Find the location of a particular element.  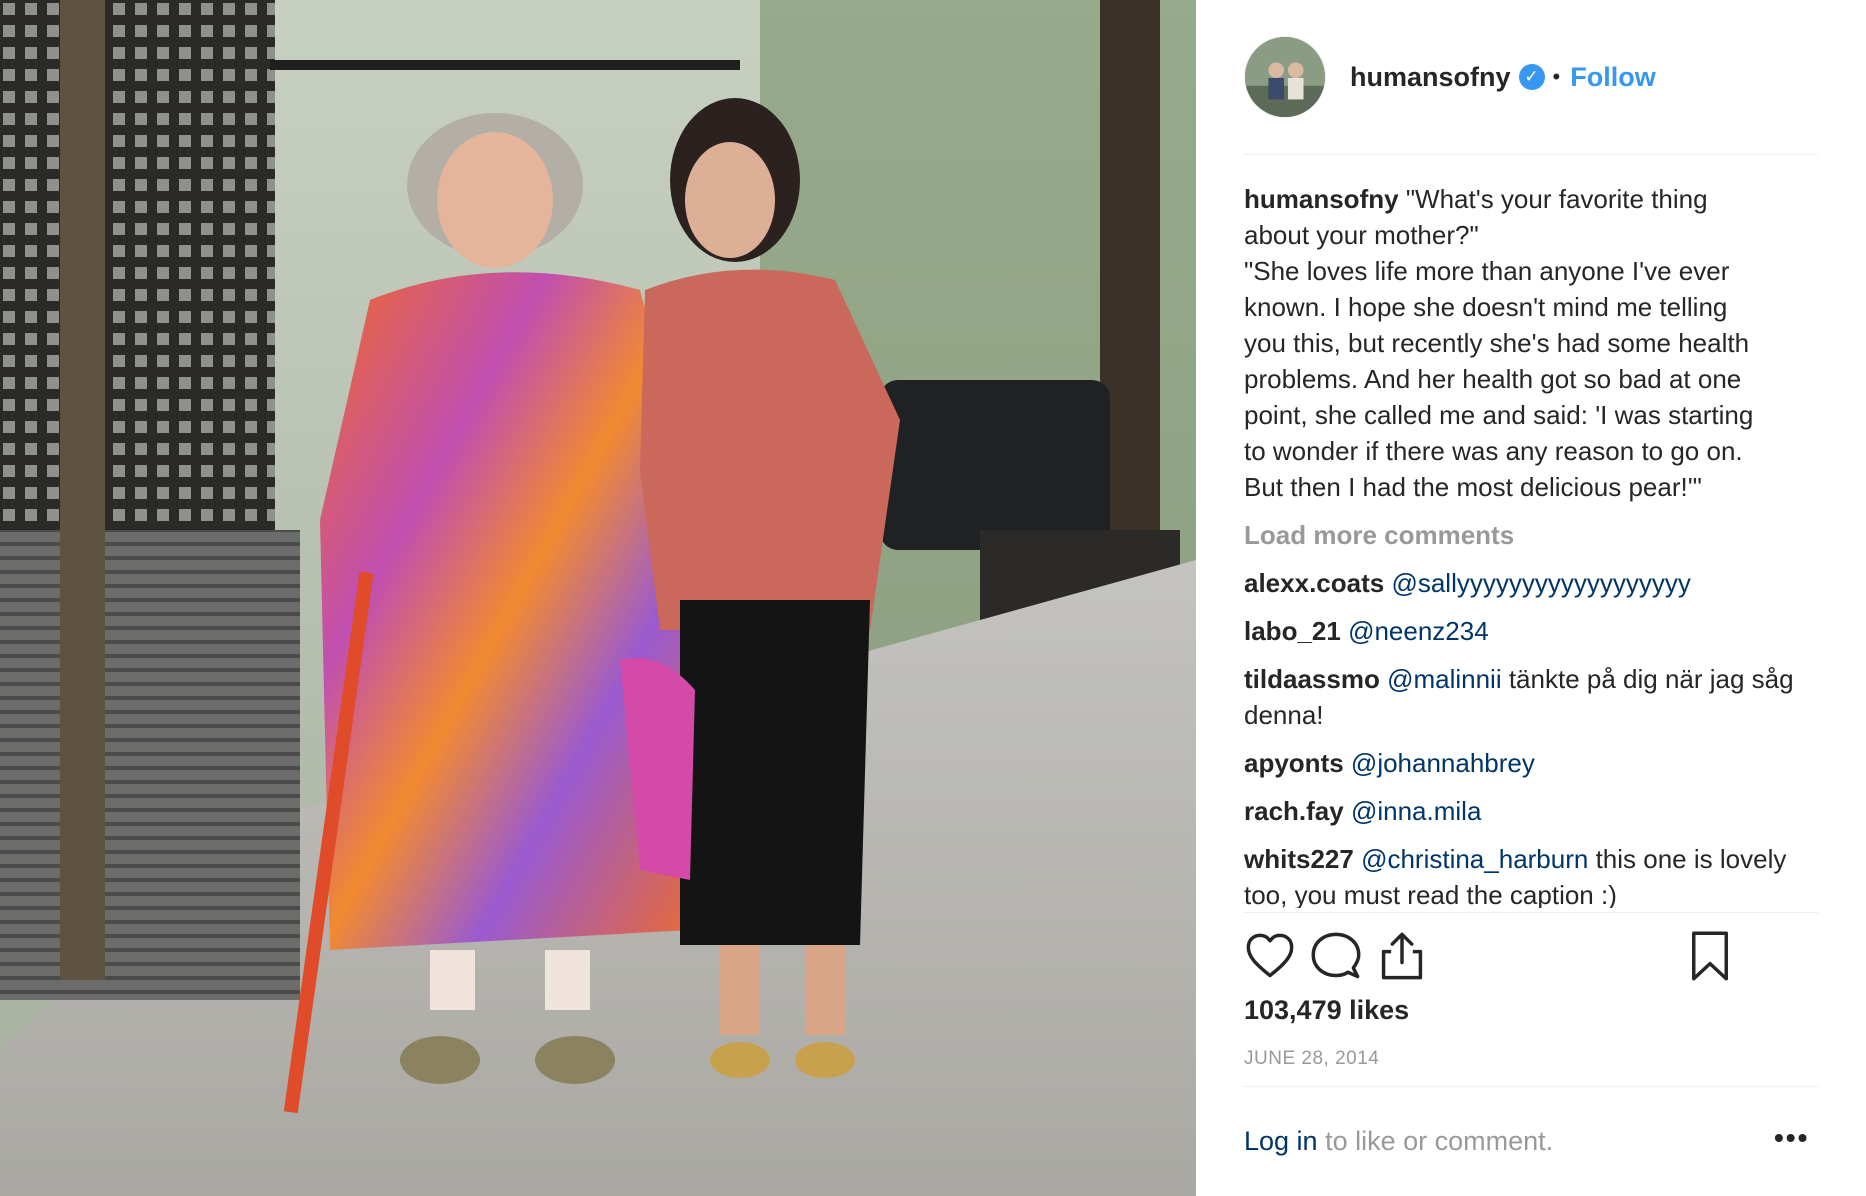

comment-mention: @johannahbrey is located at coordinates (1443, 763).